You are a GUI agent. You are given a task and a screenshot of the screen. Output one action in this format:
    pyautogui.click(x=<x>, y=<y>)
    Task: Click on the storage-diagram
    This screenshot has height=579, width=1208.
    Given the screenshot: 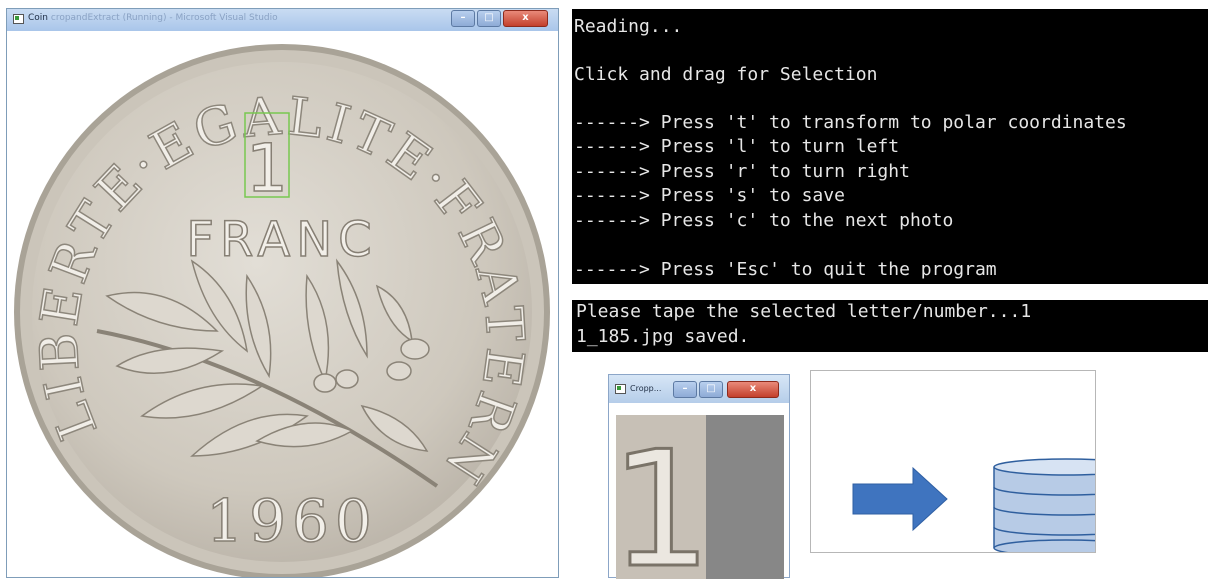 What is the action you would take?
    pyautogui.click(x=974, y=463)
    